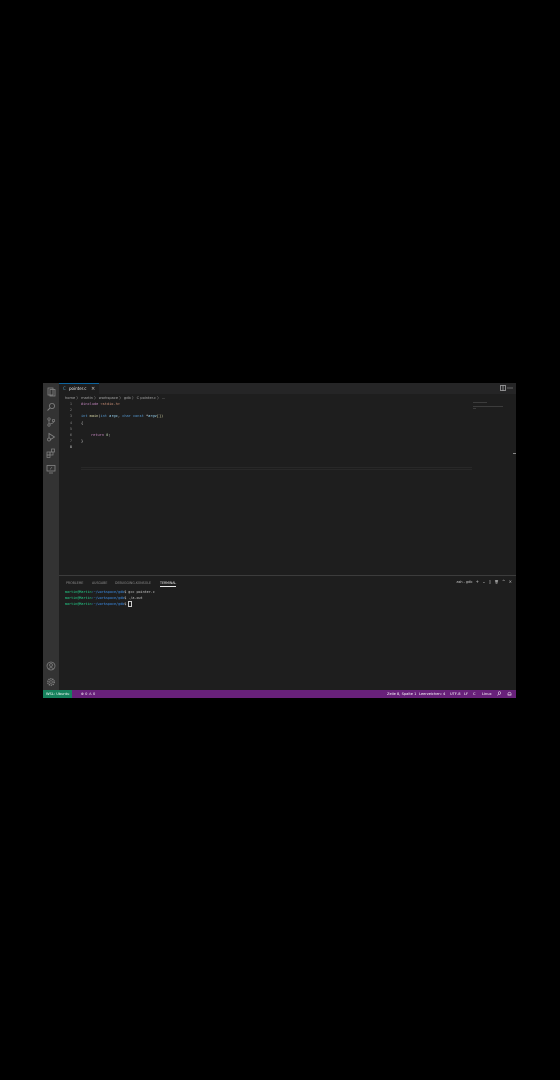  Describe the element at coordinates (70, 410) in the screenshot. I see `line-number: 2` at that location.